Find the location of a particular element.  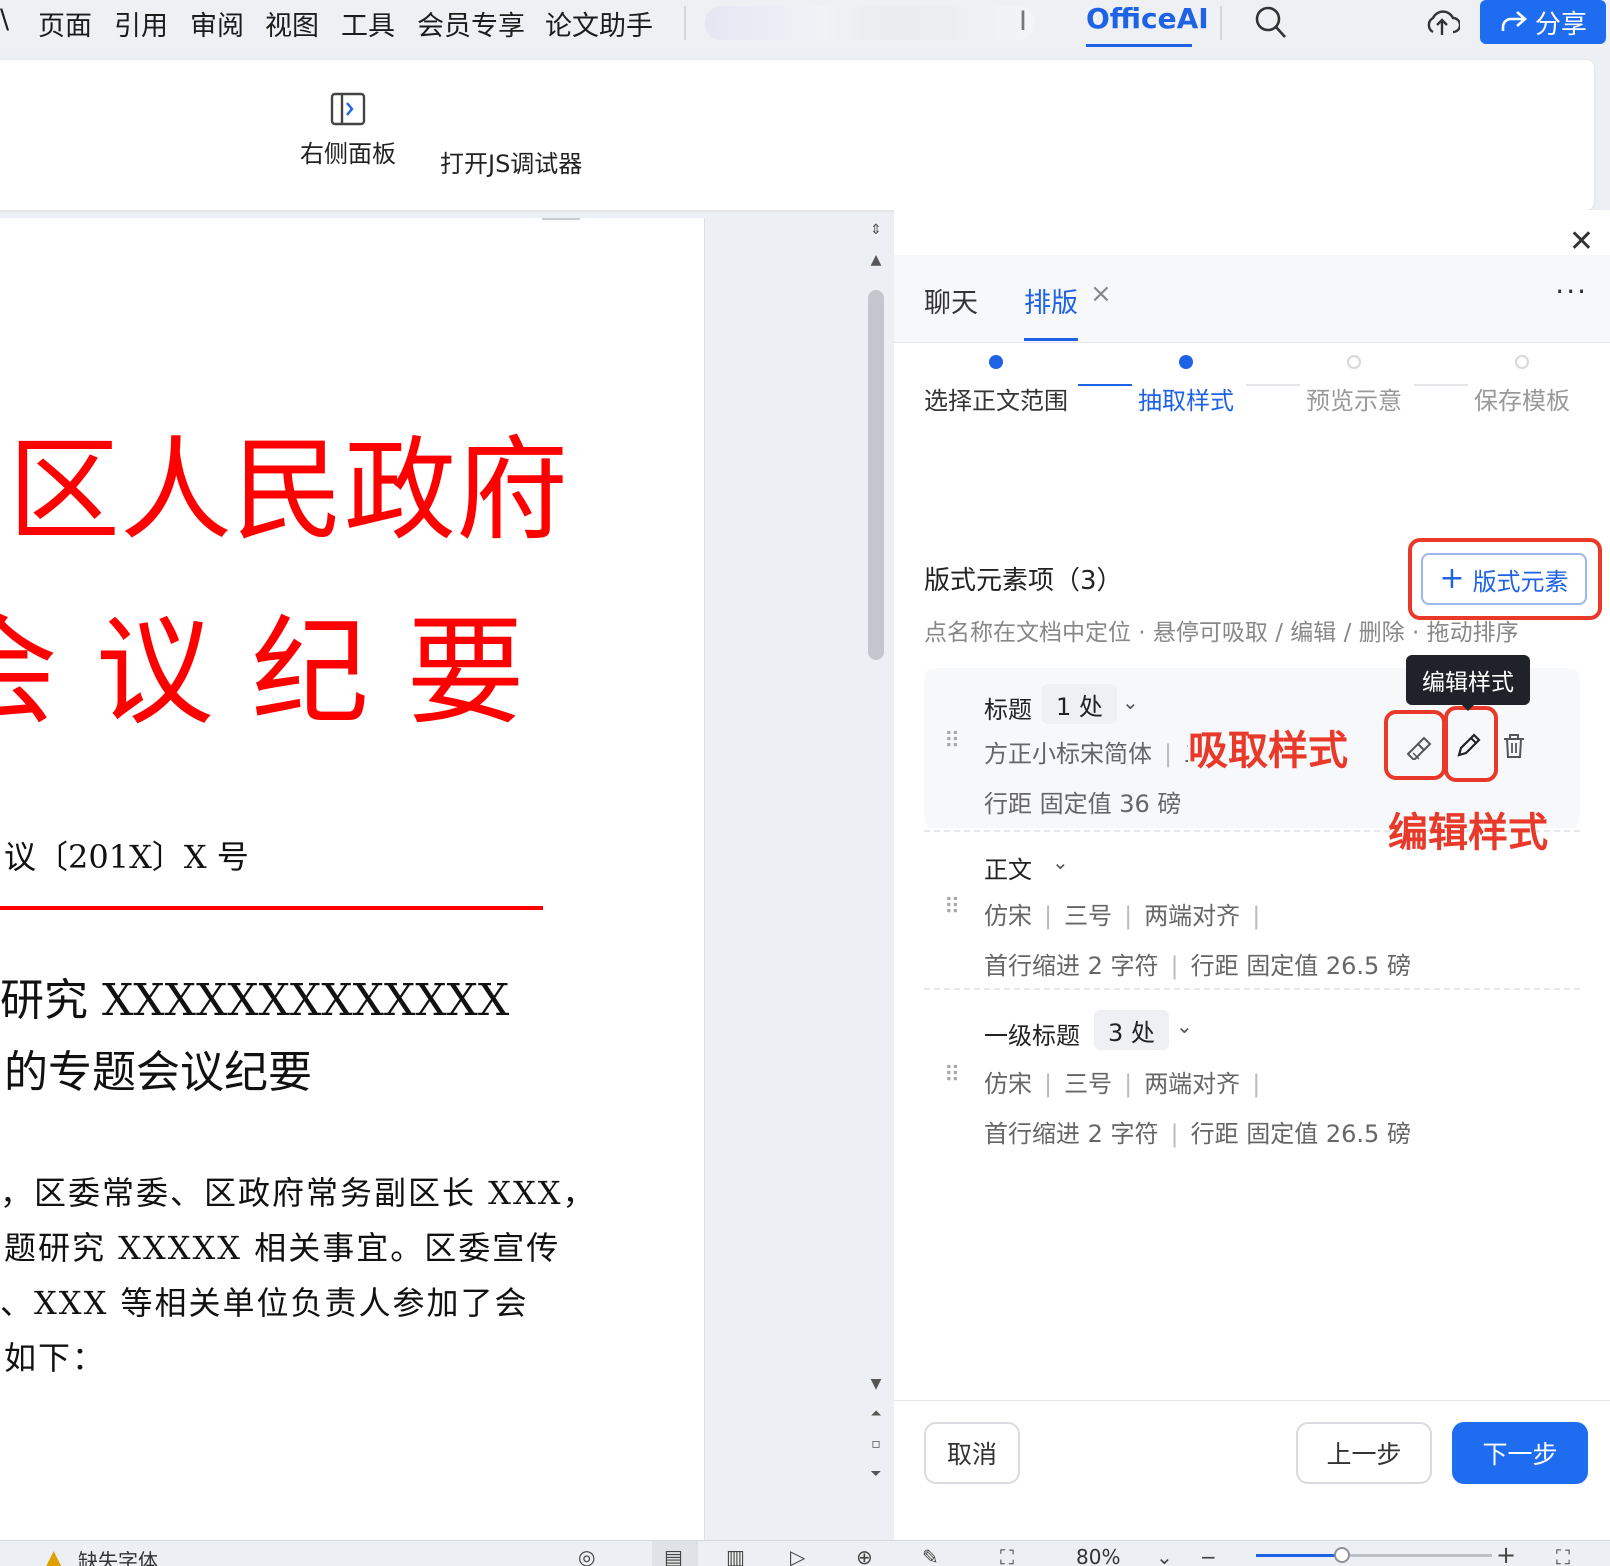

js-debugger-button: 打开JS调试器 is located at coordinates (511, 161).